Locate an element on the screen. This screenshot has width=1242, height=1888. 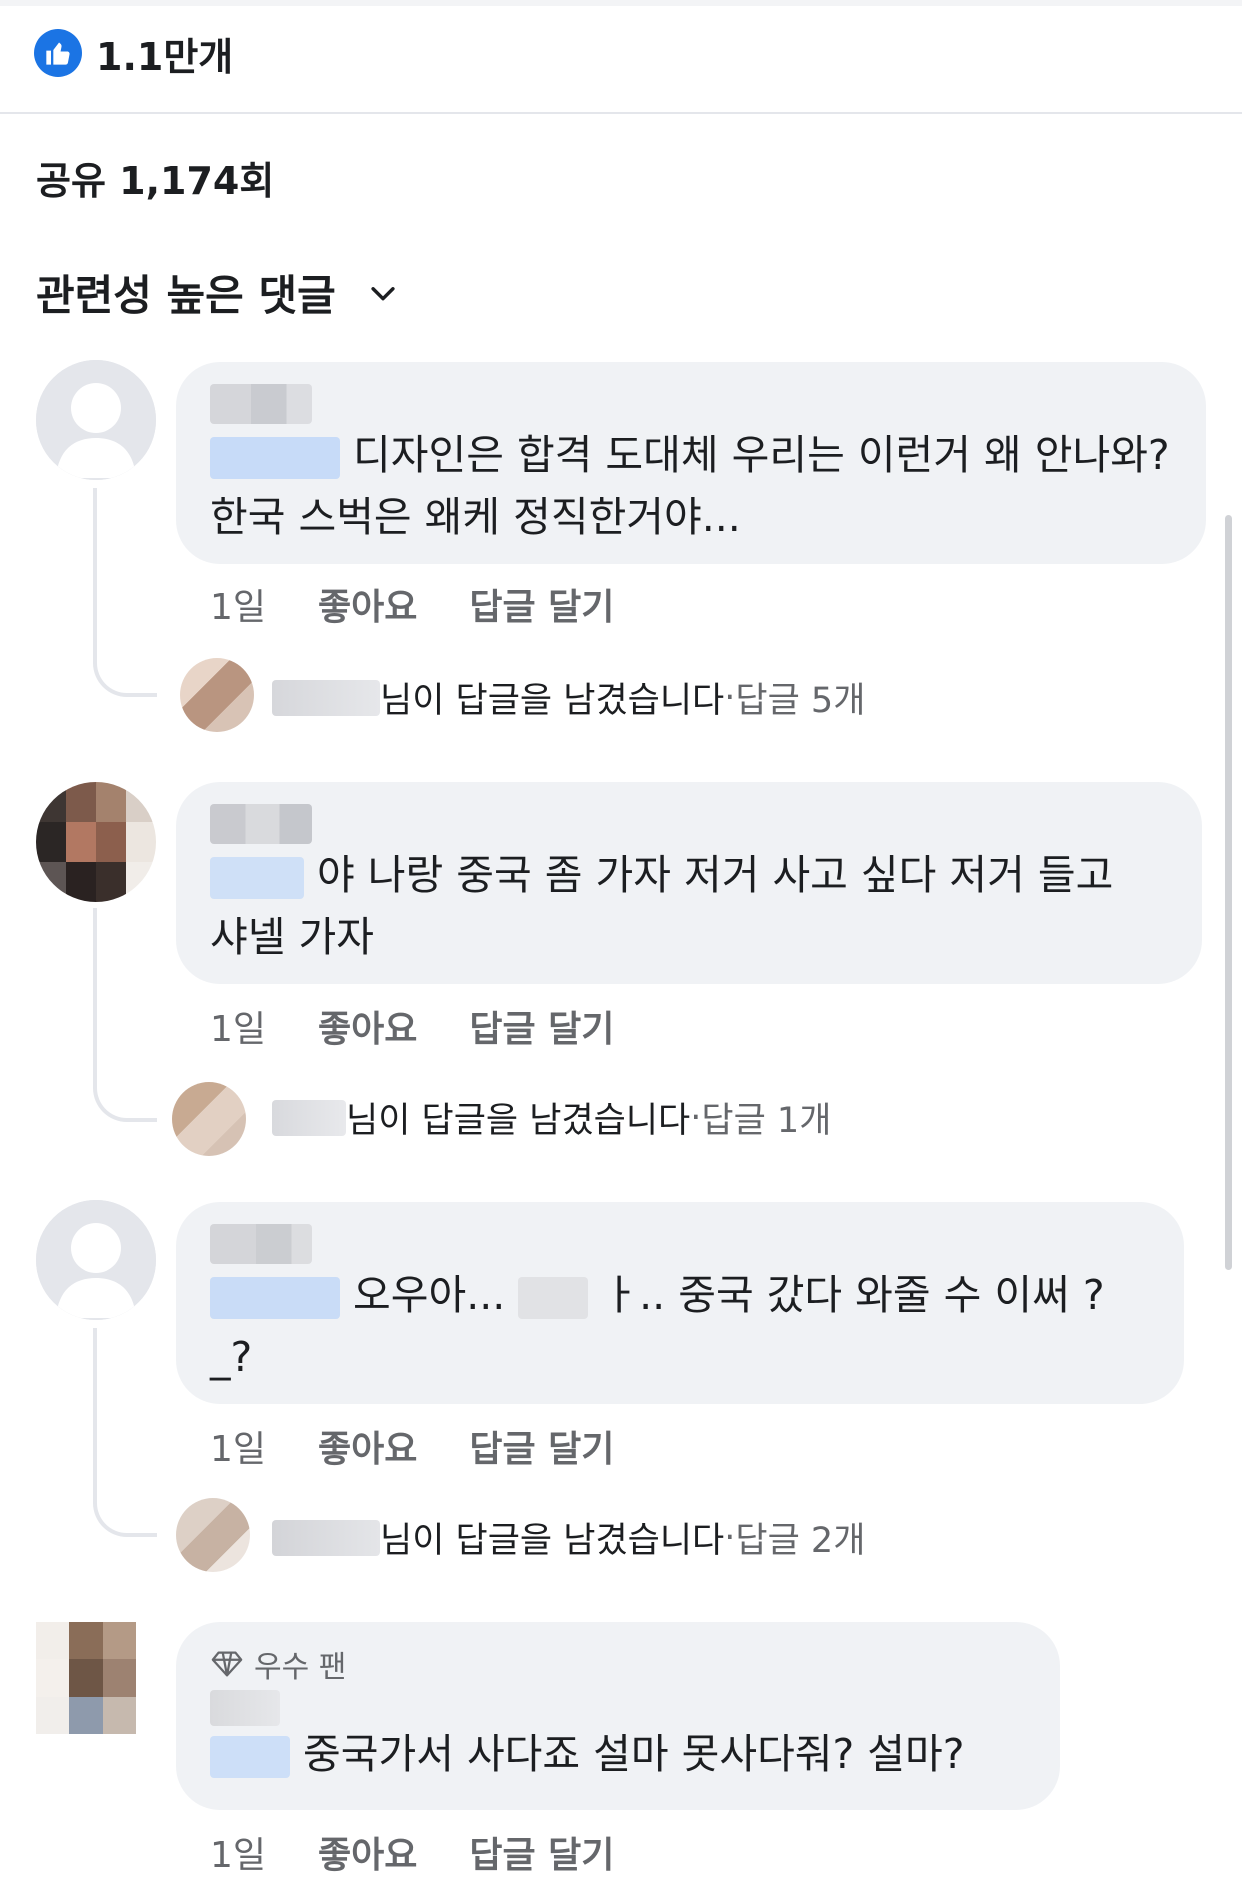
diamond-icon is located at coordinates (227, 1664).